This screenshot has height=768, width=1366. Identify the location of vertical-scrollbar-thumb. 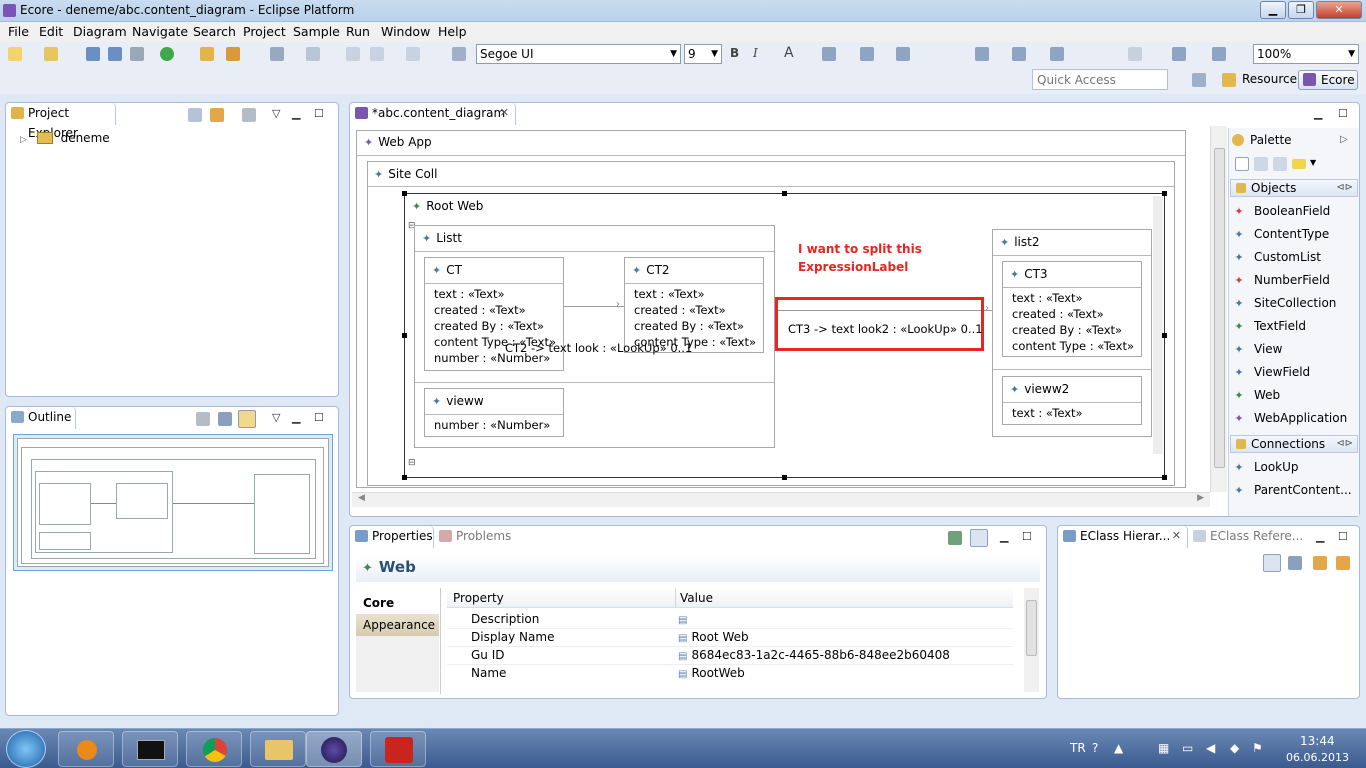
(1219, 308).